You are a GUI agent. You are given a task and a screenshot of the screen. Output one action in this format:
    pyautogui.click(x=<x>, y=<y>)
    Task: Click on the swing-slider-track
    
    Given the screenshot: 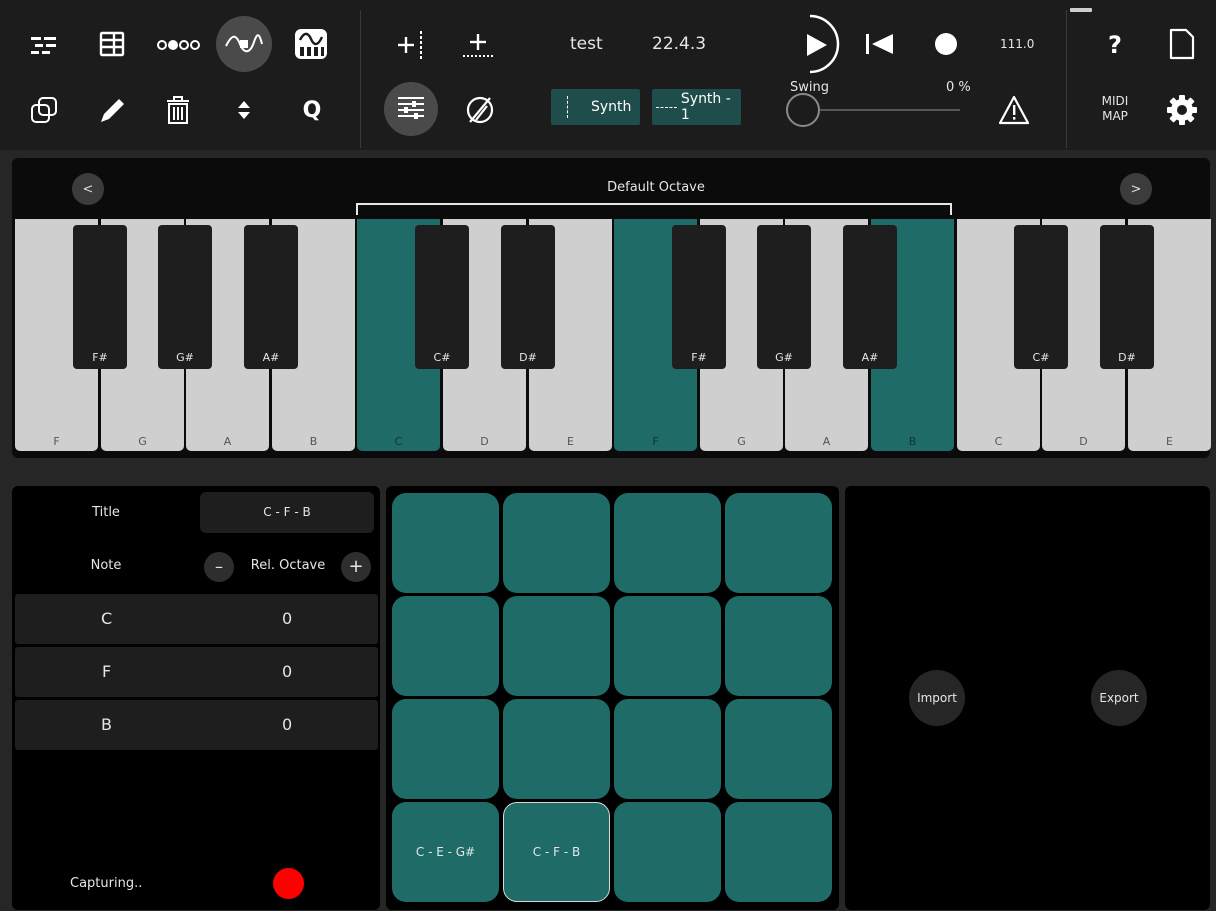 What is the action you would take?
    pyautogui.click(x=890, y=110)
    